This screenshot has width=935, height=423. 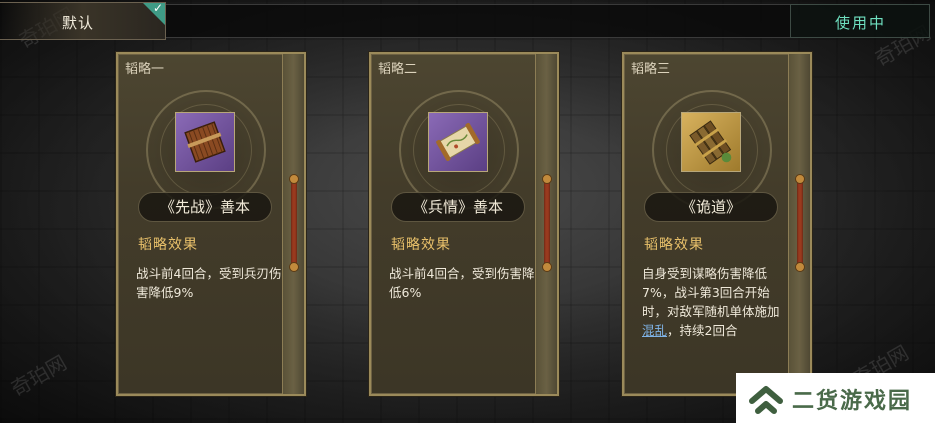 I want to click on card-title: 韬略一, so click(x=145, y=69).